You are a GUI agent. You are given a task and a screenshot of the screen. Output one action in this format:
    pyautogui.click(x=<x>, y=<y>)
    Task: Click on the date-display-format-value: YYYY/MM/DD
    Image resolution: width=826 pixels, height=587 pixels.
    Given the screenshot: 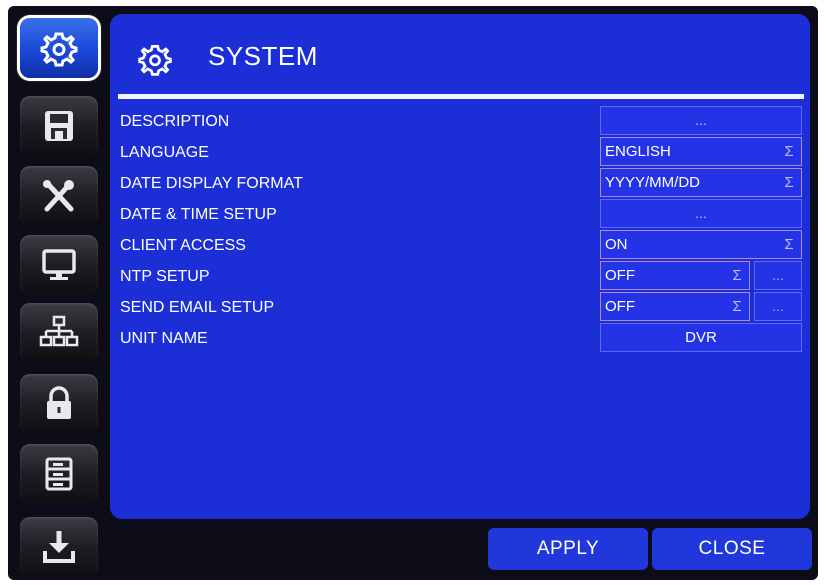 What is the action you would take?
    pyautogui.click(x=653, y=182)
    